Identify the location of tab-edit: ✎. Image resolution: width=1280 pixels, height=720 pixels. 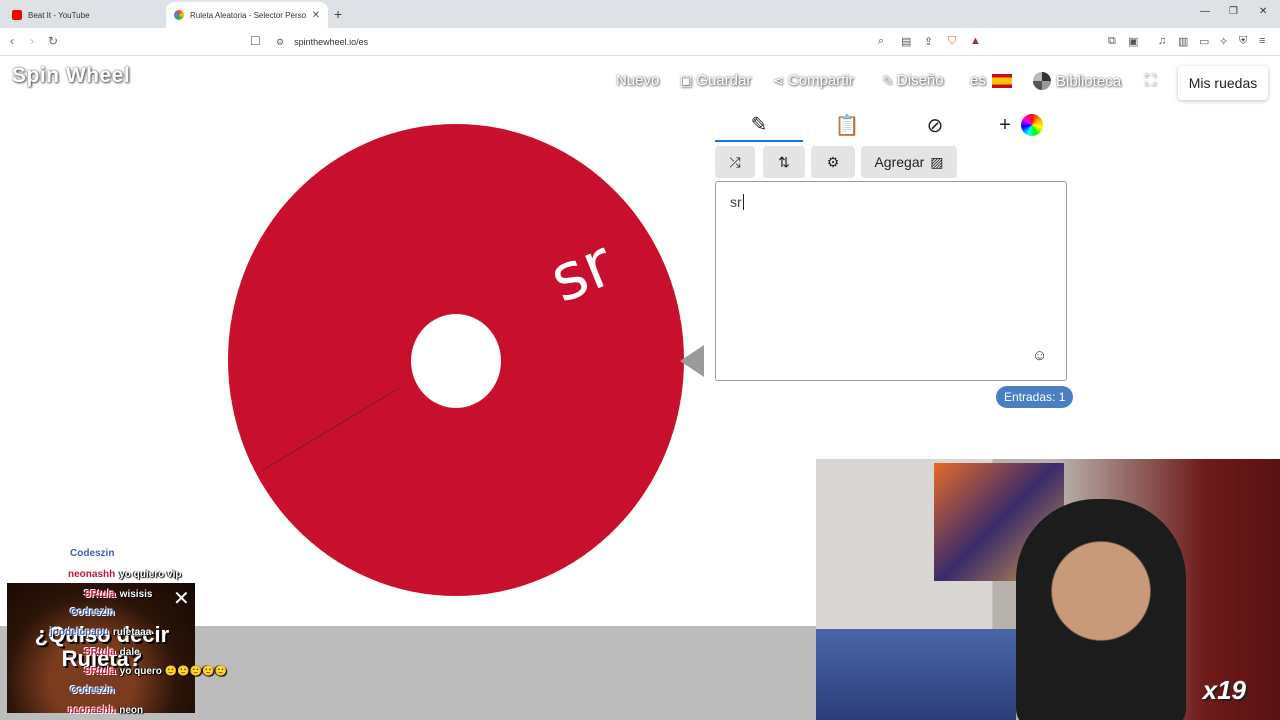
(759, 125).